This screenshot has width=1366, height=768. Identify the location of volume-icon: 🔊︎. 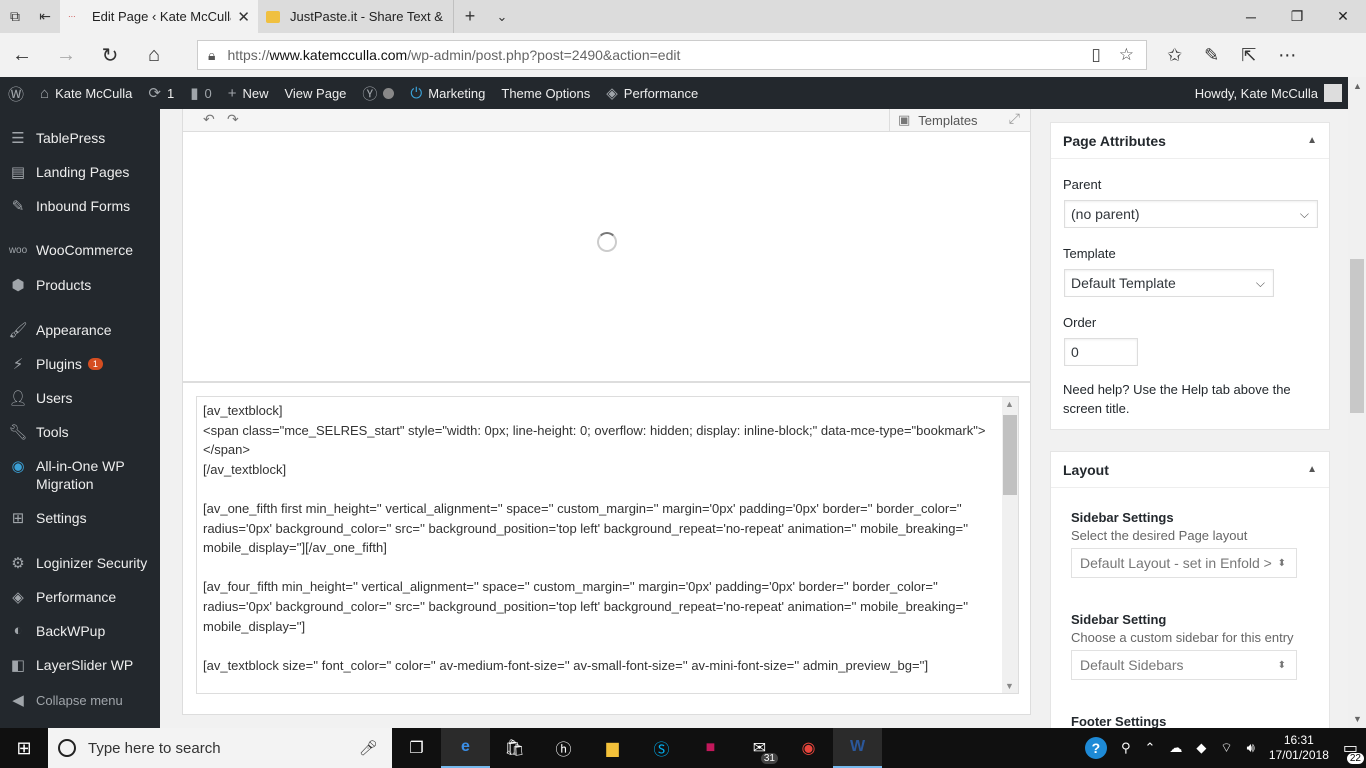
(1251, 748).